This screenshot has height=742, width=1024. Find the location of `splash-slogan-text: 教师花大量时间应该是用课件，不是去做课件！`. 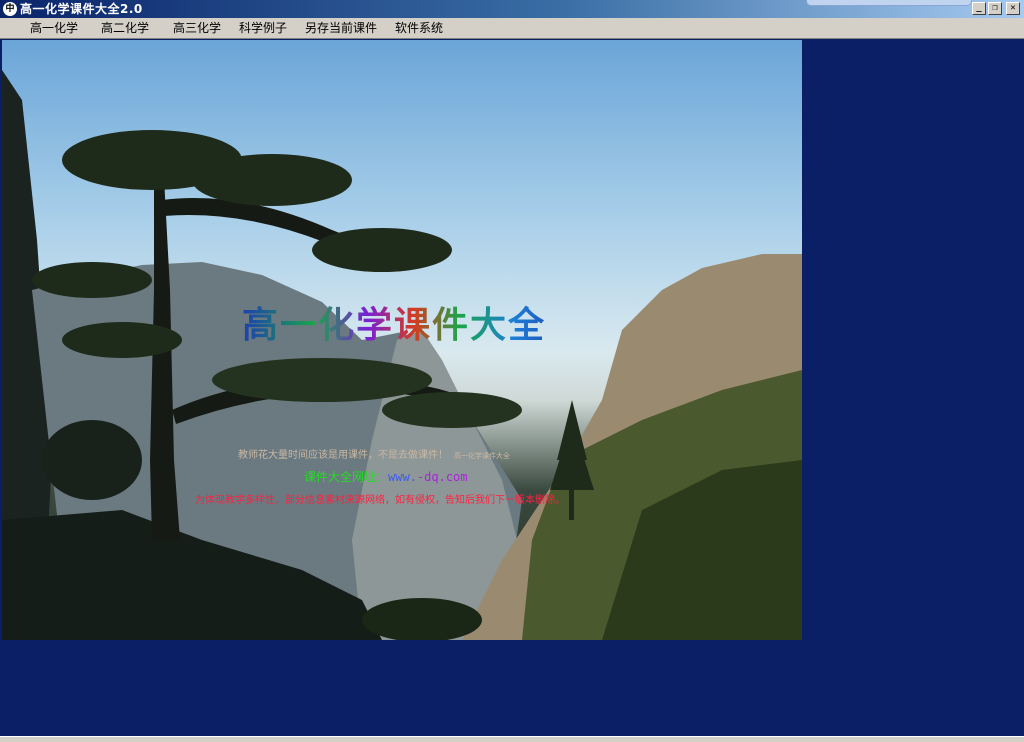

splash-slogan-text: 教师花大量时间应该是用课件，不是去做课件！ is located at coordinates (343, 455).